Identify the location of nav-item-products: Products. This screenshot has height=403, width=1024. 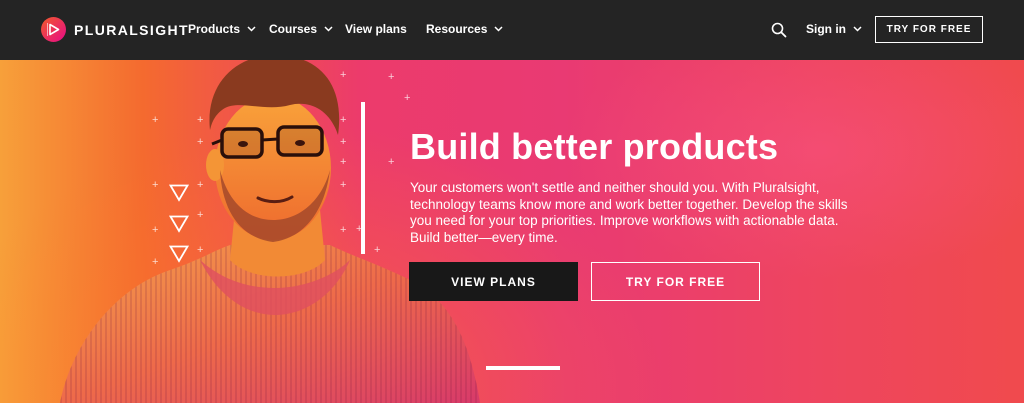
(222, 29).